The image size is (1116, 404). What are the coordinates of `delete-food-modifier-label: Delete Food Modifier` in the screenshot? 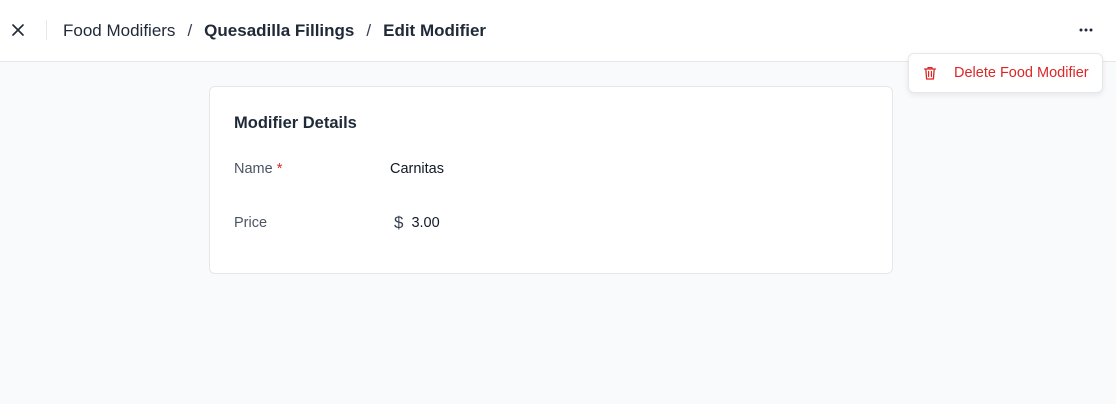 It's located at (1021, 73).